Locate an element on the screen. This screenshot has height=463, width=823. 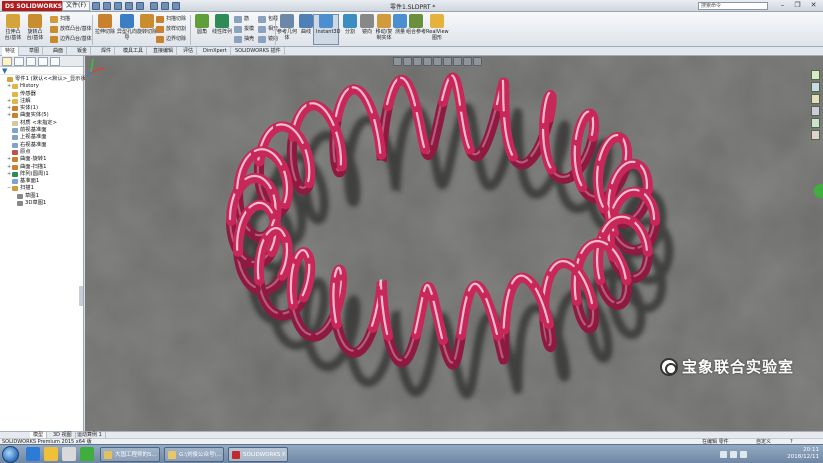
sweep-button: 扫描 is located at coordinates (60, 19).